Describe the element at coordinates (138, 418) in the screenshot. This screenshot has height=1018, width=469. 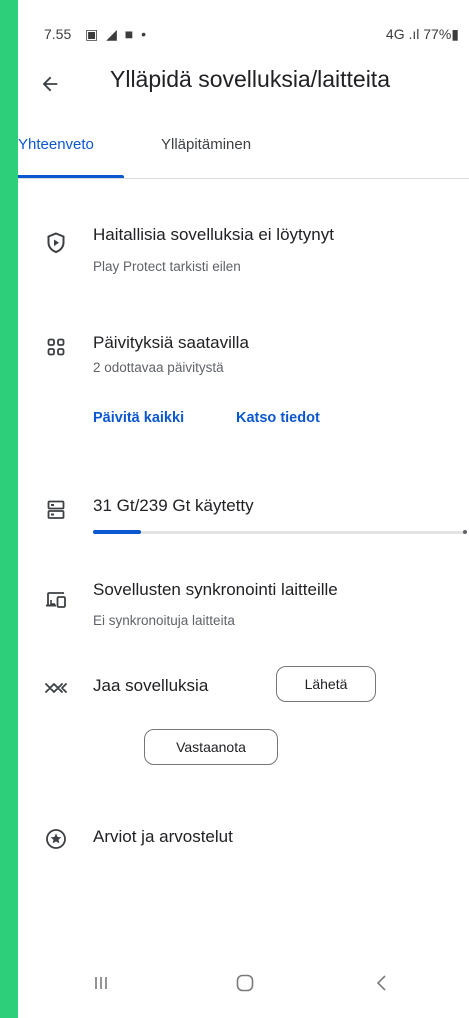
I see `update-all-link: Päivitä kaikki` at that location.